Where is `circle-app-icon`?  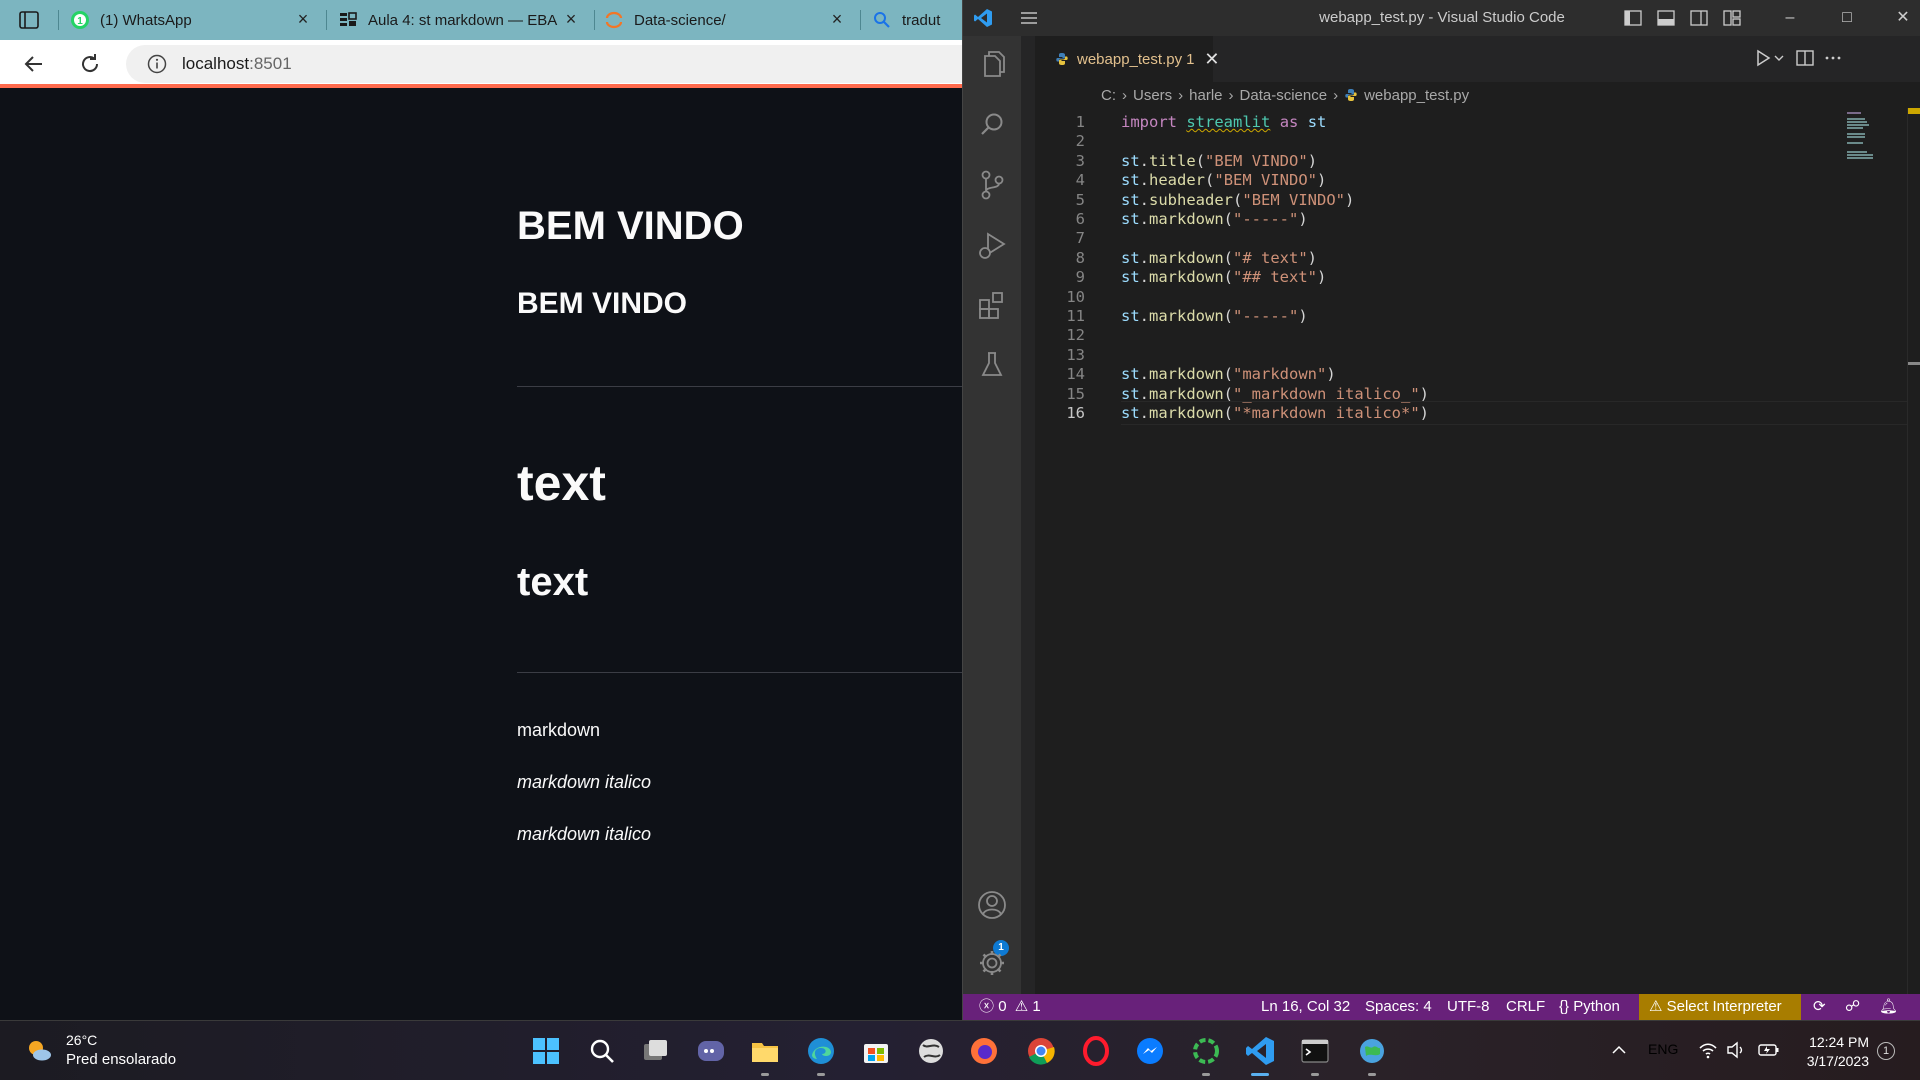 circle-app-icon is located at coordinates (1206, 1051).